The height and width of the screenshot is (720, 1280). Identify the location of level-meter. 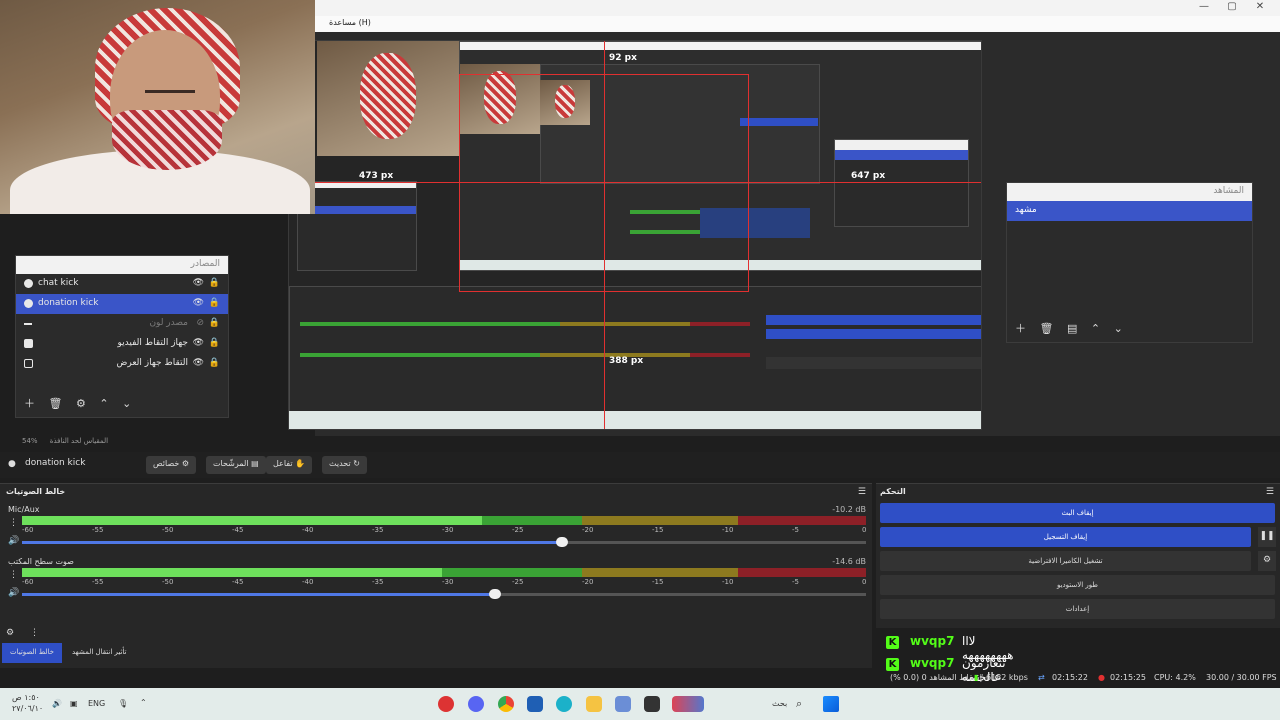
(444, 520).